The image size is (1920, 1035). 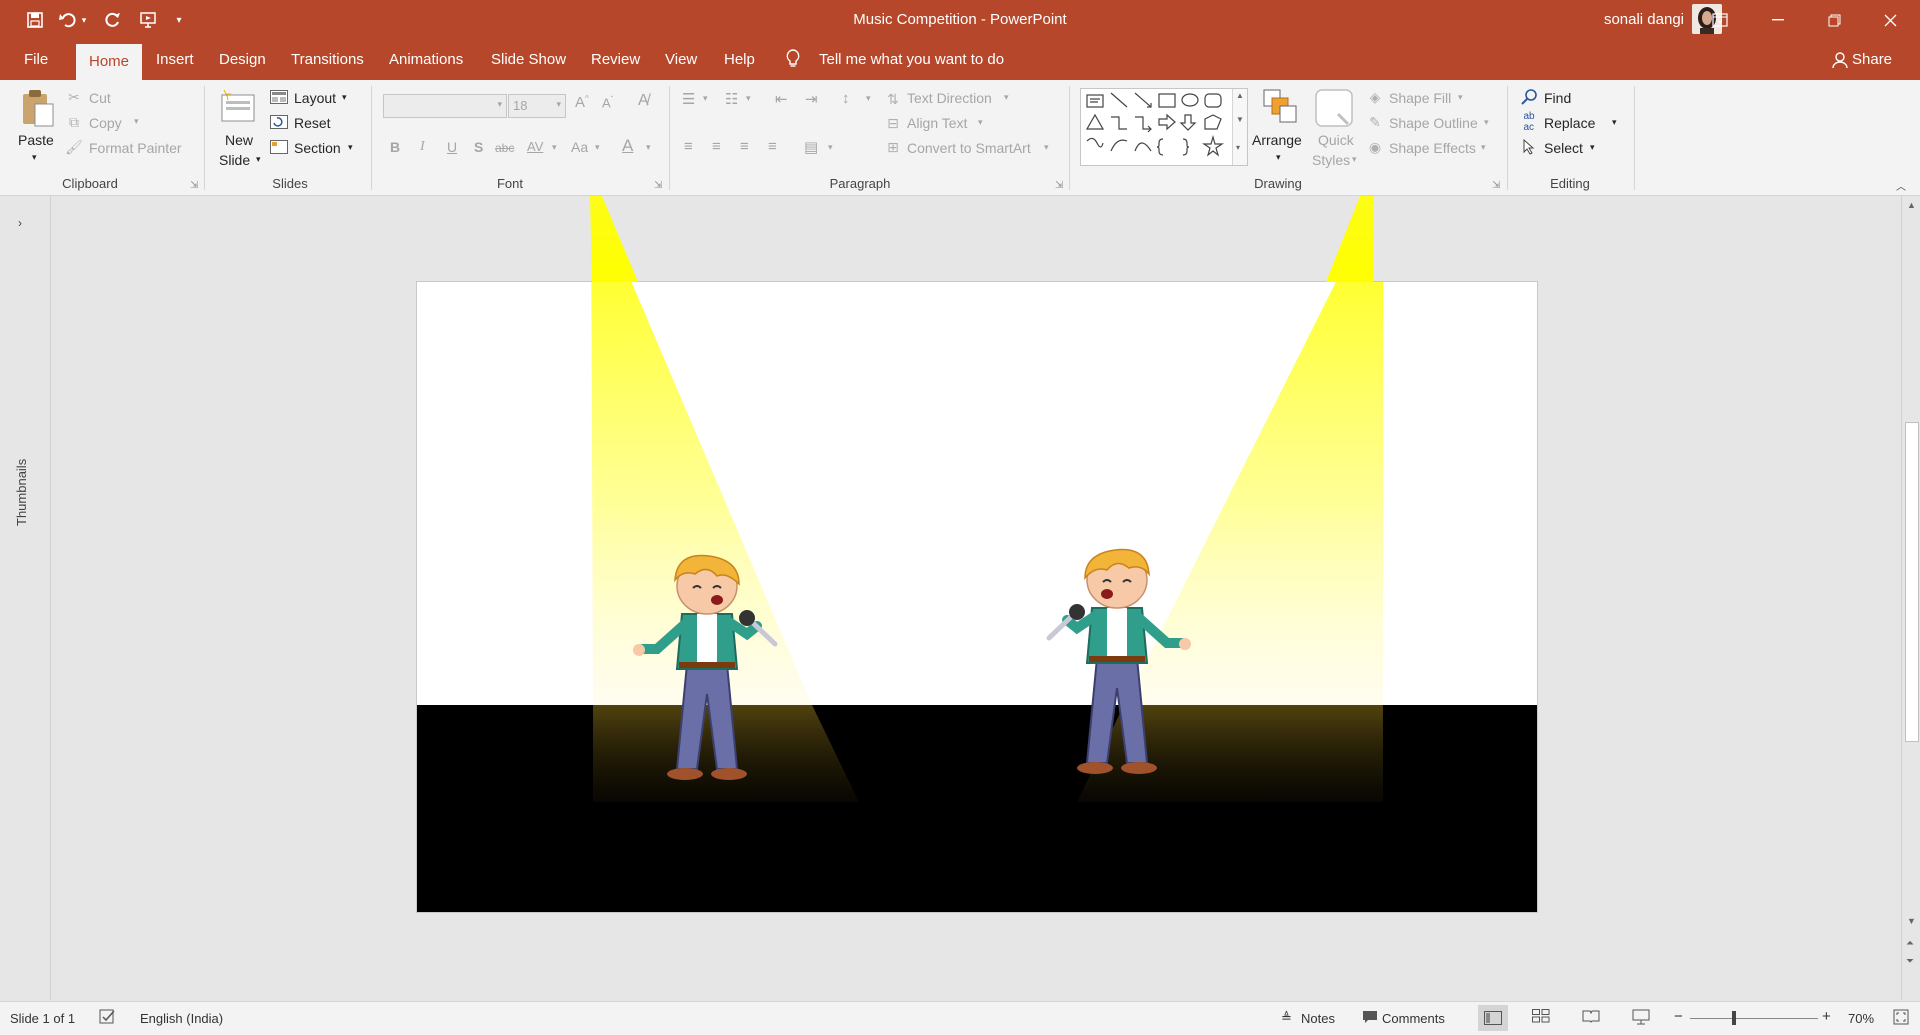 What do you see at coordinates (1912, 582) in the screenshot?
I see `scroll-thumb` at bounding box center [1912, 582].